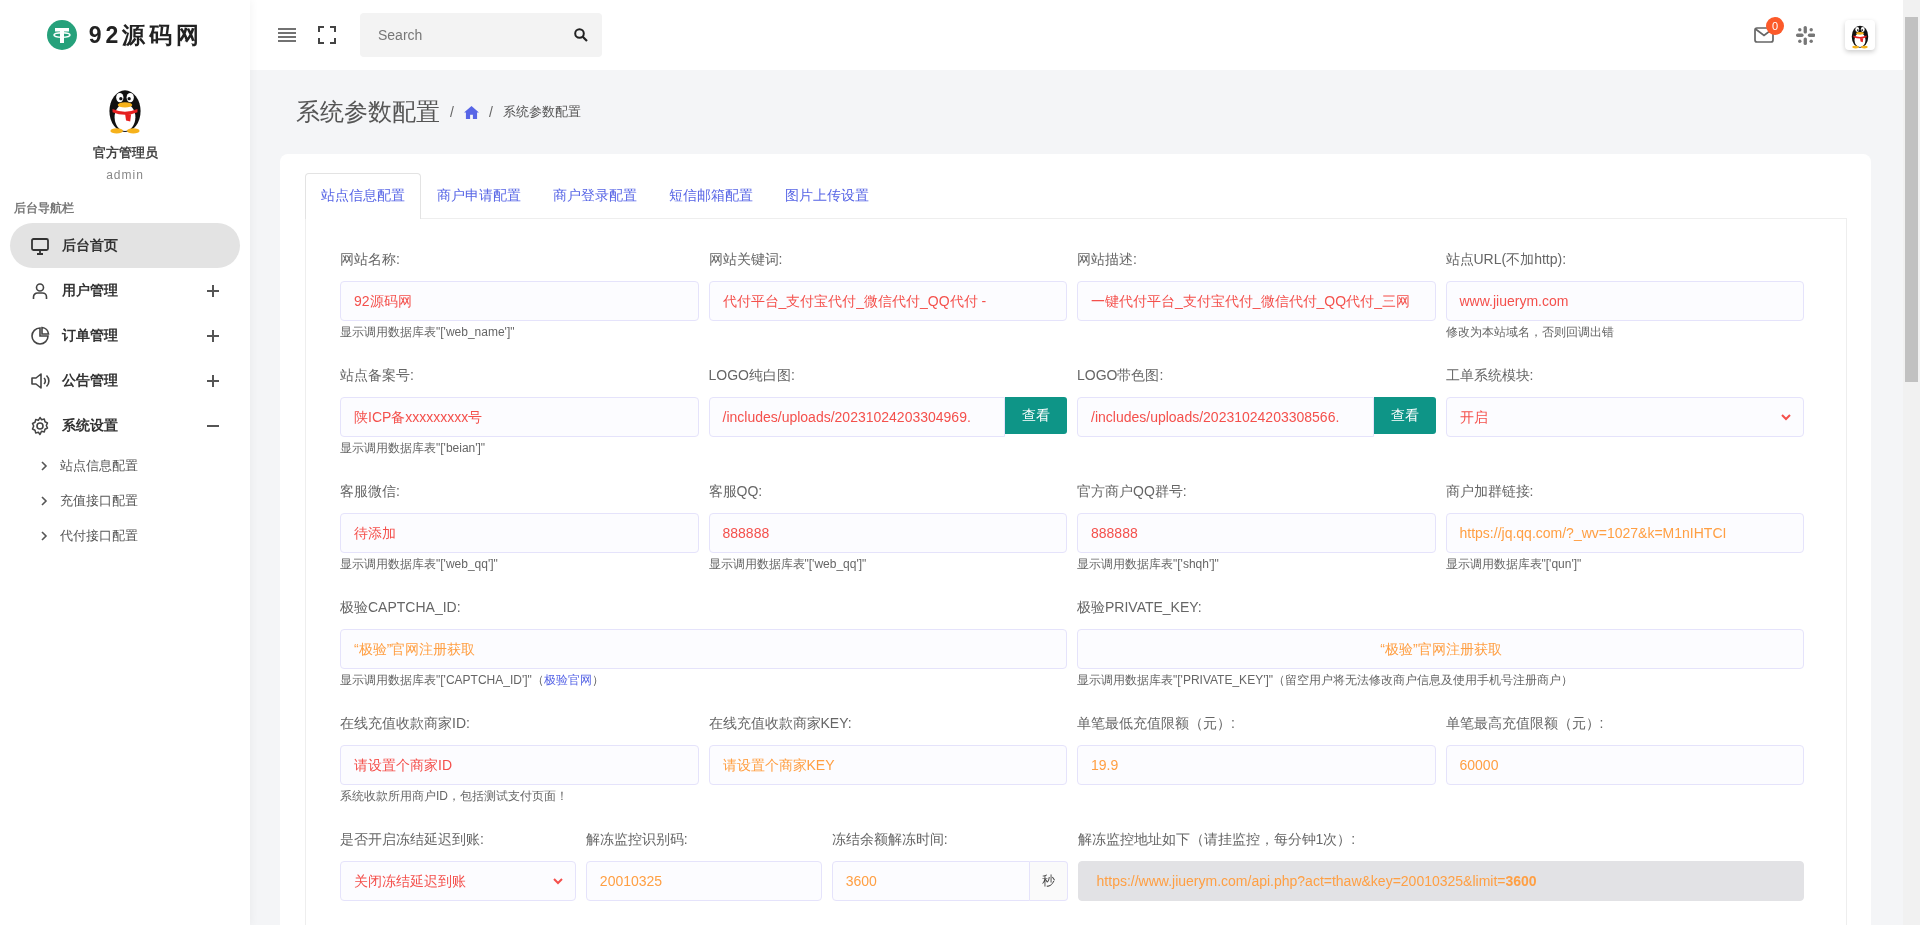 This screenshot has height=925, width=1920. What do you see at coordinates (1156, 723) in the screenshot?
I see `field-label: 单笔最低充值限额（元）:` at bounding box center [1156, 723].